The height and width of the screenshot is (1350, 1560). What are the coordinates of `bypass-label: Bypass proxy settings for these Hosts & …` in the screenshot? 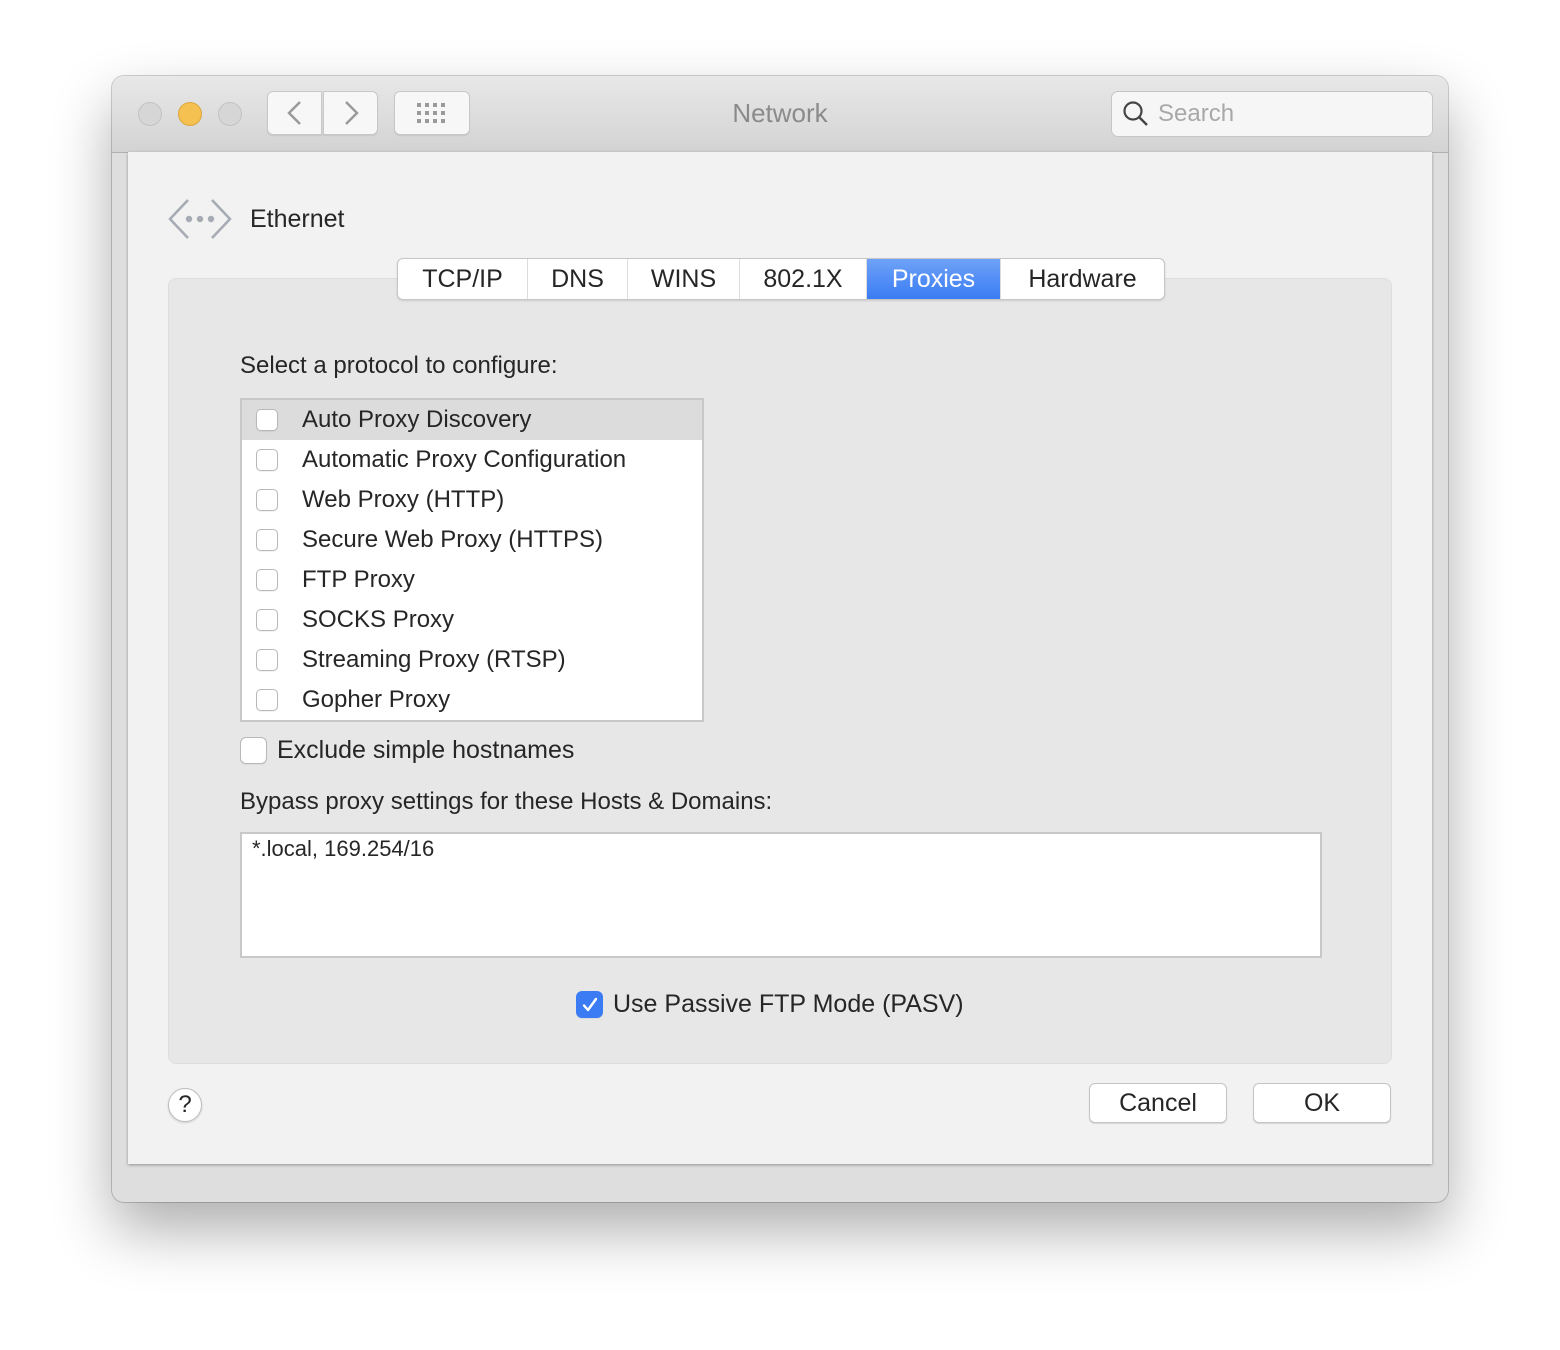 It's located at (506, 801).